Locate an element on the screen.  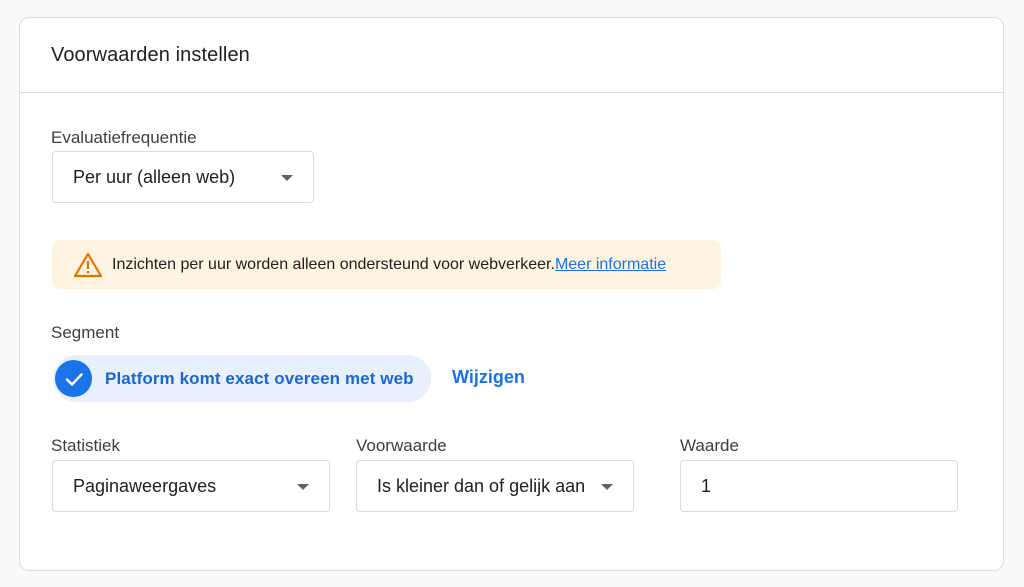
segment-chip: Platform komt exact overeen met web is located at coordinates (242, 378).